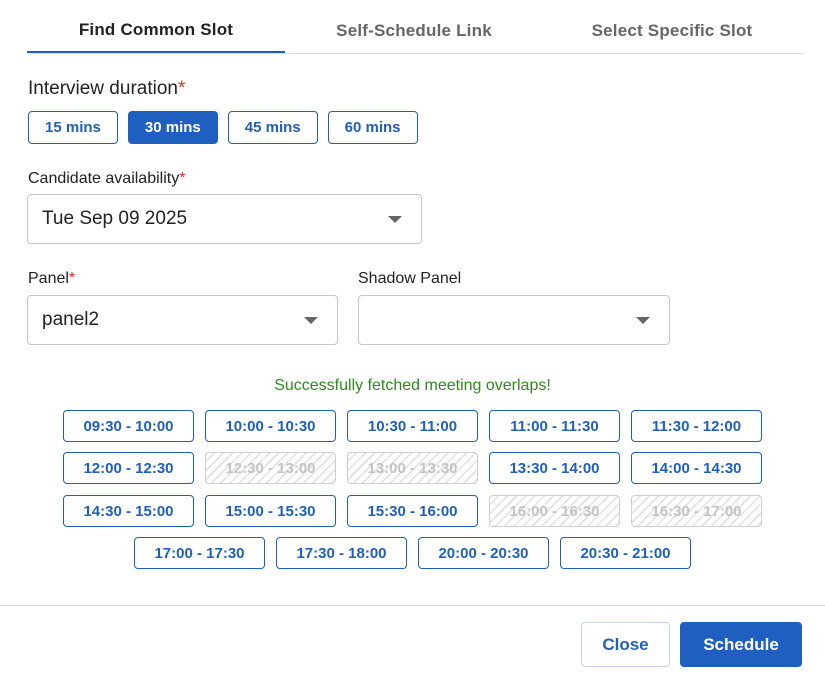  What do you see at coordinates (270, 468) in the screenshot?
I see `time-slot-unavailable: 12:30 - 13:00` at bounding box center [270, 468].